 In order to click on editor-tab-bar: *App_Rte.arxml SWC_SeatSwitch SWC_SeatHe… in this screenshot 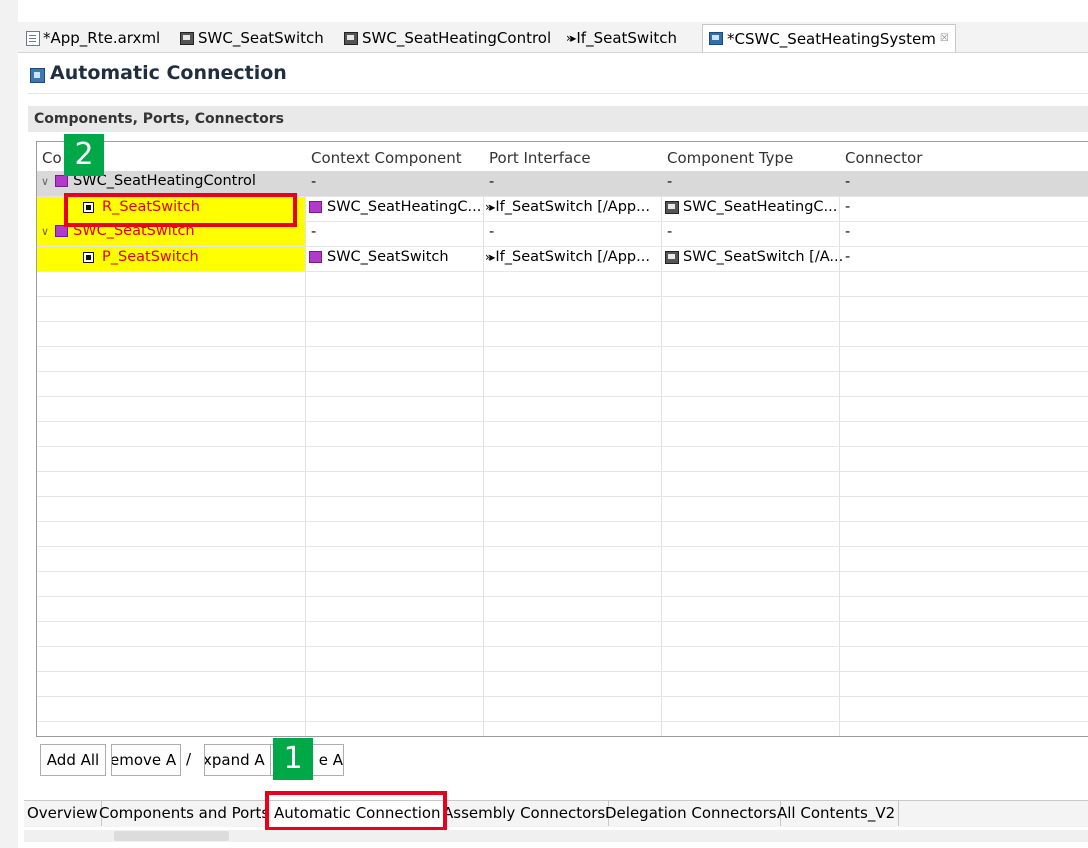, I will do `click(553, 37)`.